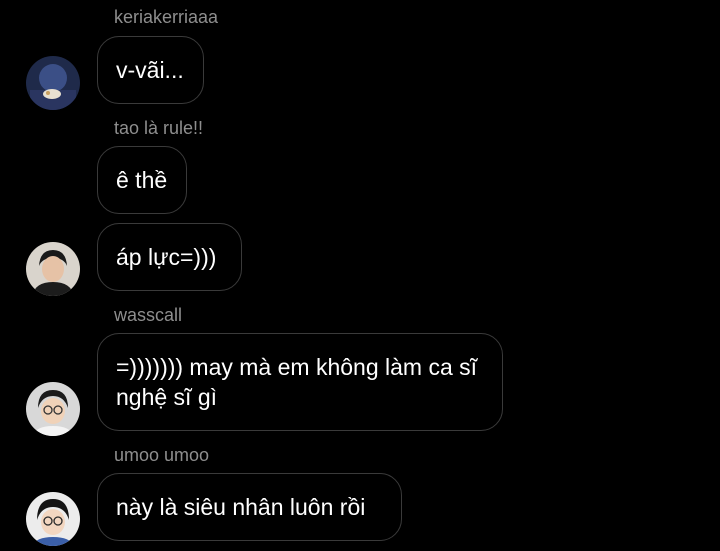  What do you see at coordinates (159, 128) in the screenshot?
I see `sender-name: tao là rule!!` at bounding box center [159, 128].